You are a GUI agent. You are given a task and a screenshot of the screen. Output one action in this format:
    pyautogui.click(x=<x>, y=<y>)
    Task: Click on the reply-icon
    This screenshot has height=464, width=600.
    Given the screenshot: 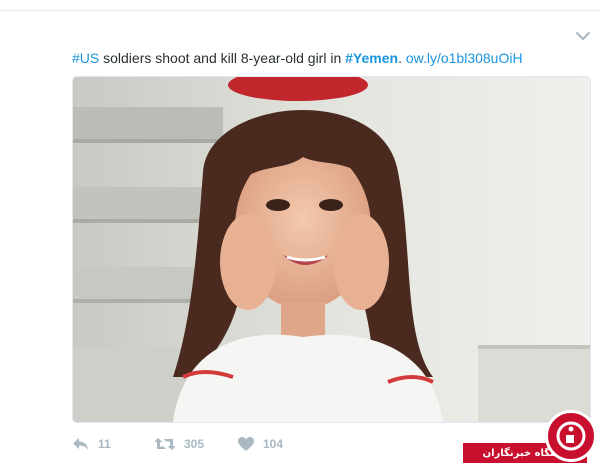 What is the action you would take?
    pyautogui.click(x=80, y=444)
    